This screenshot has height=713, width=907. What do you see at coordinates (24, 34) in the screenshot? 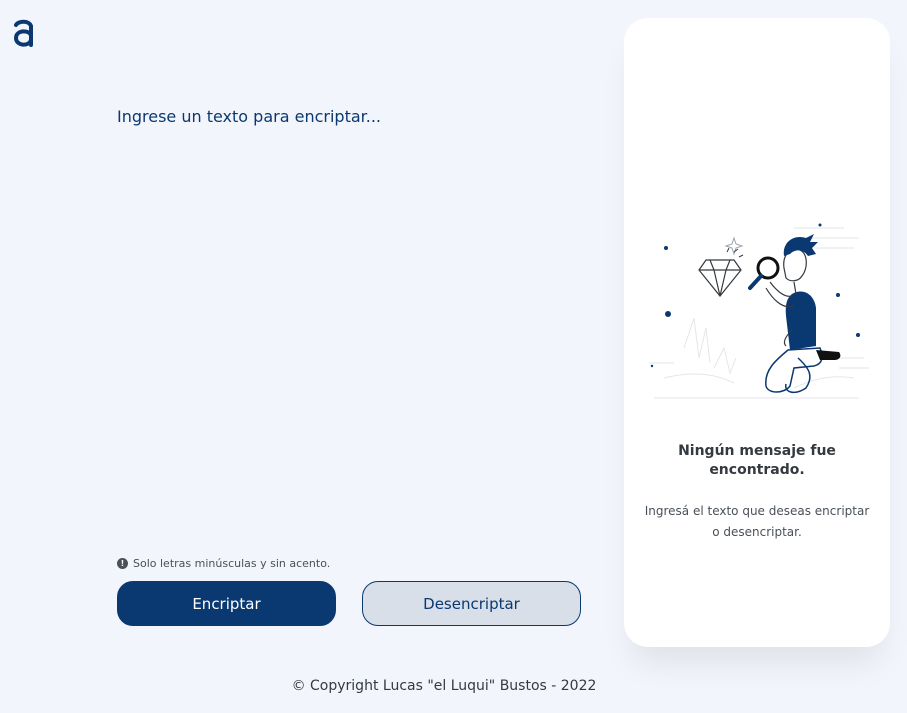
I see `alura-logo-icon` at bounding box center [24, 34].